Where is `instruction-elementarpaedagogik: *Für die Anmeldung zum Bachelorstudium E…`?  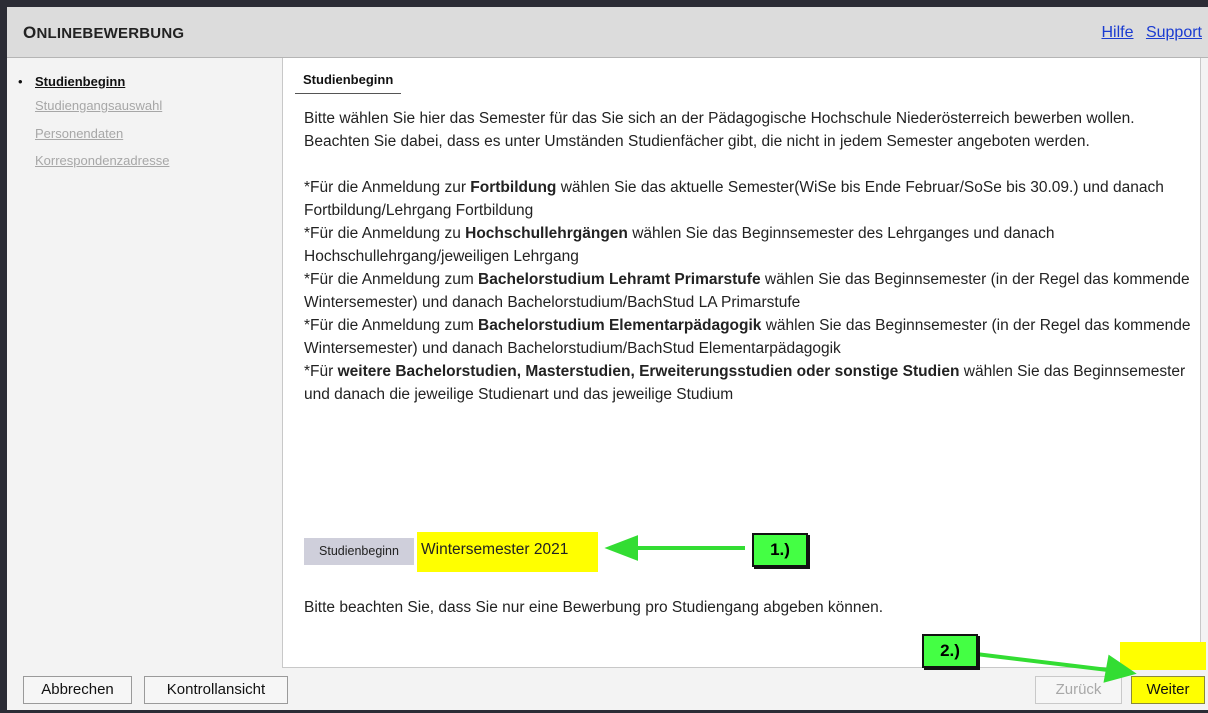 instruction-elementarpaedagogik: *Für die Anmeldung zum Bachelorstudium E… is located at coordinates (747, 337).